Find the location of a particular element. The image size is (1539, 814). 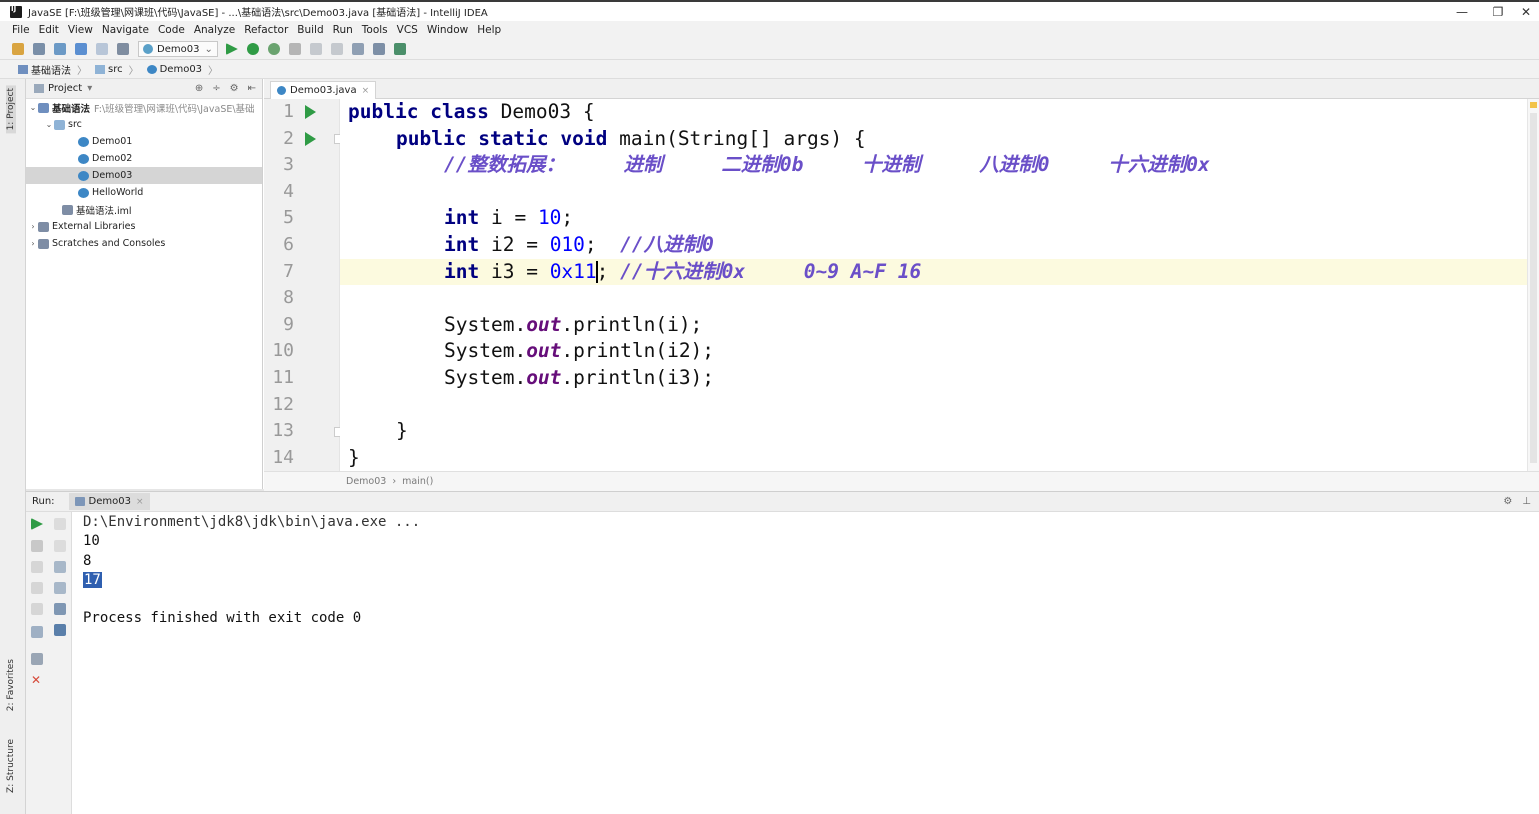

menu-help: Help is located at coordinates (489, 30).